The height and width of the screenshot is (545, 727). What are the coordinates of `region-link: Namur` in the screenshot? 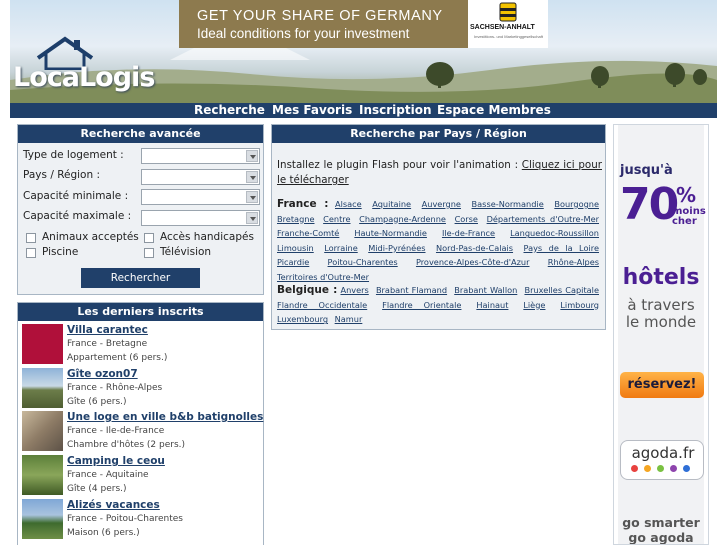 It's located at (349, 319).